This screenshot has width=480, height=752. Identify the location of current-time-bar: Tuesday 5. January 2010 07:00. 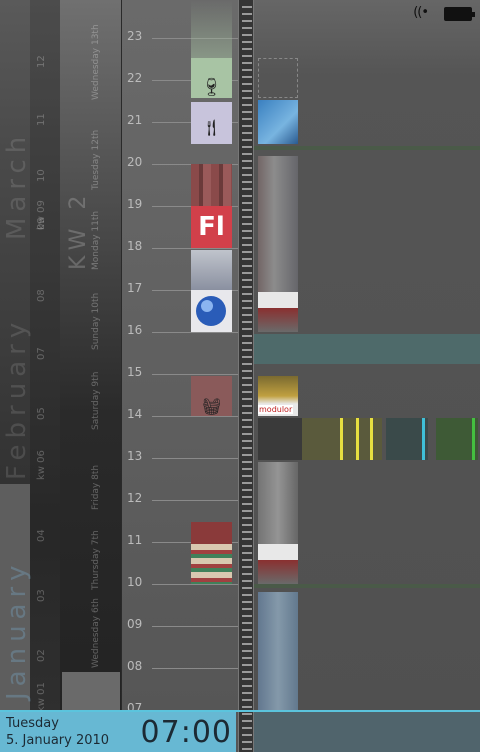
(240, 731).